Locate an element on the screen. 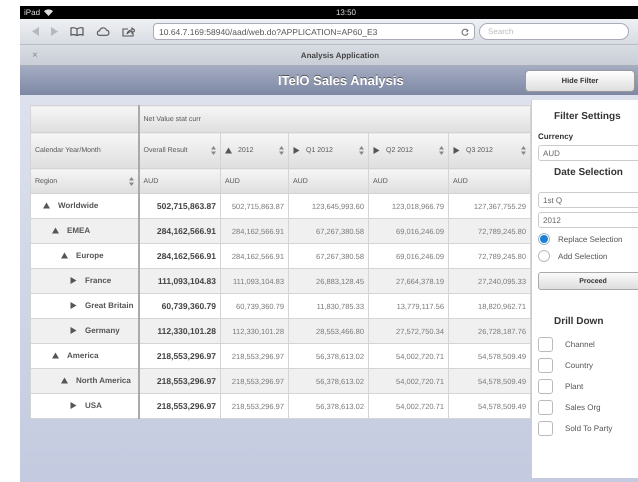 Image resolution: width=638 pixels, height=482 pixels. table-cell: 284,162,566.91 is located at coordinates (179, 231).